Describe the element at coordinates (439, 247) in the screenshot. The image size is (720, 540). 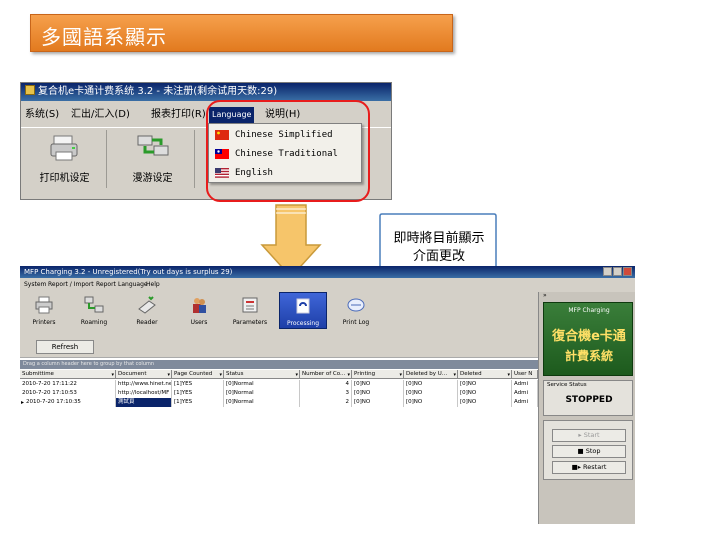
I see `callout-text: 即時將目前顯示介面更改` at that location.